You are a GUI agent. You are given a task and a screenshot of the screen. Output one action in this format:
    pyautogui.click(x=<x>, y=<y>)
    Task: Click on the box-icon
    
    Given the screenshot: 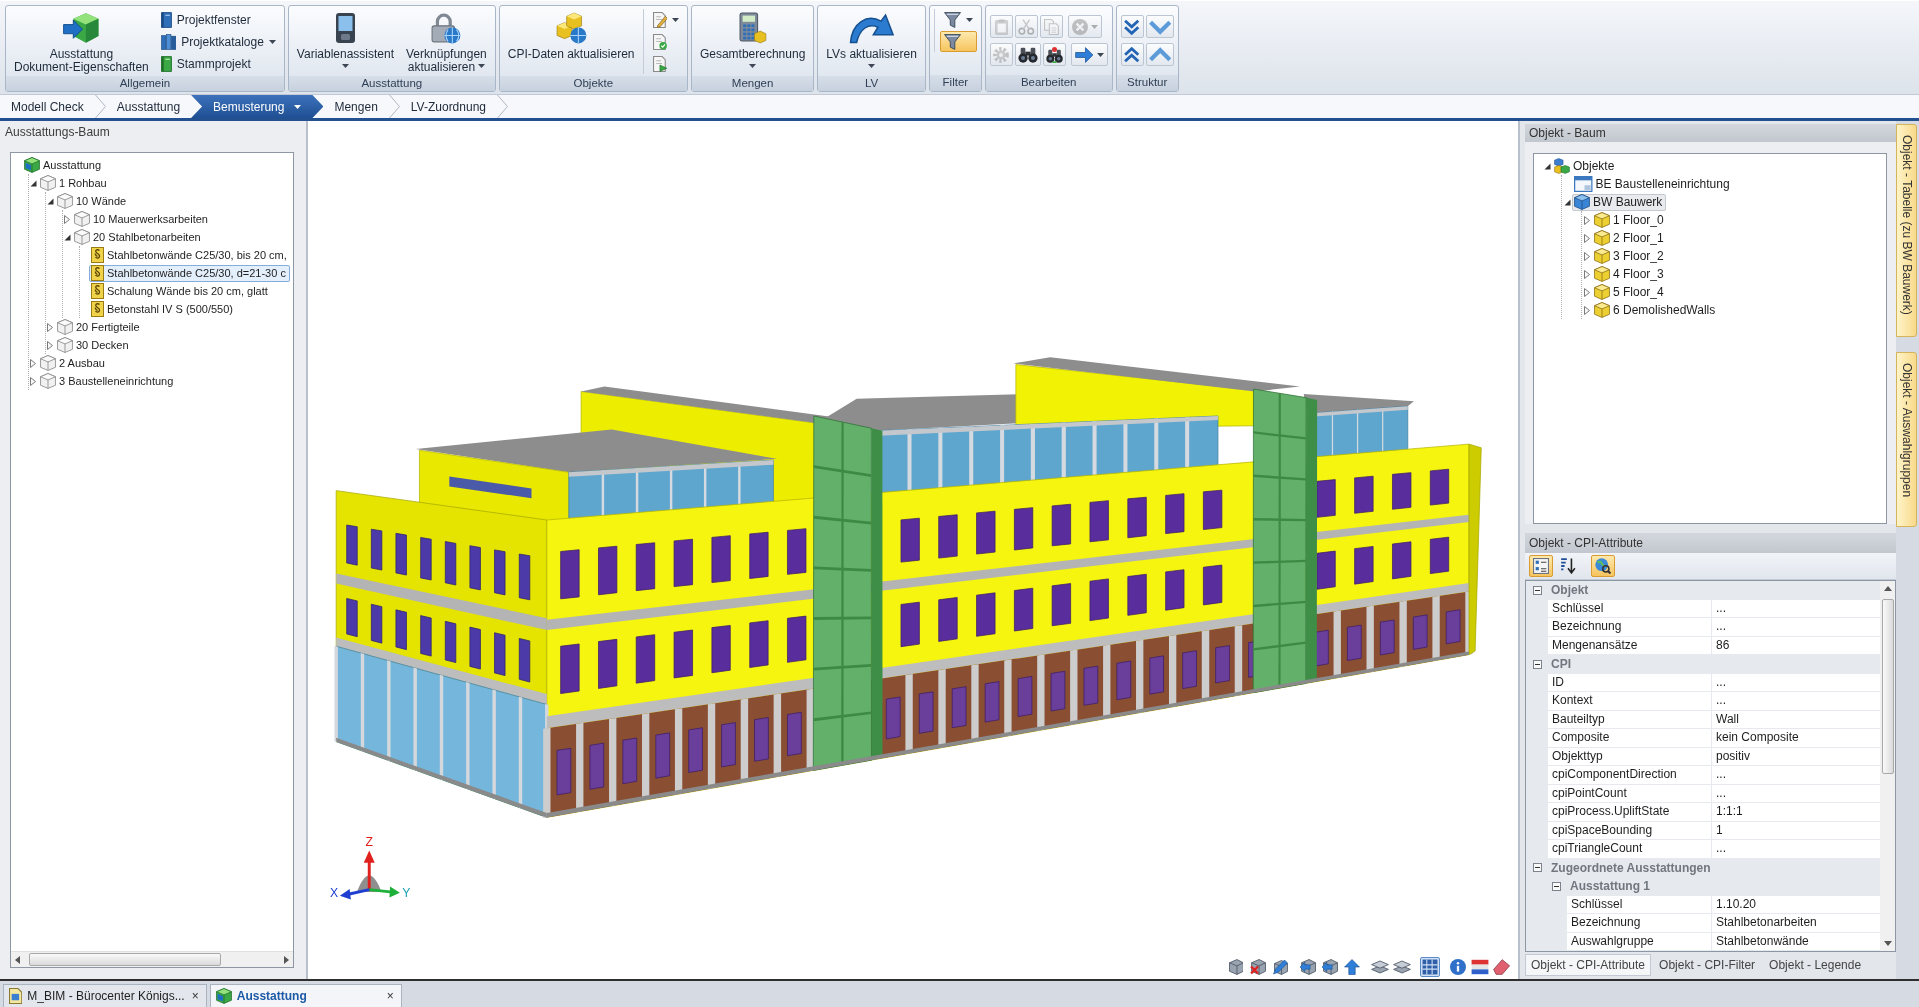 What is the action you would take?
    pyautogui.click(x=82, y=219)
    